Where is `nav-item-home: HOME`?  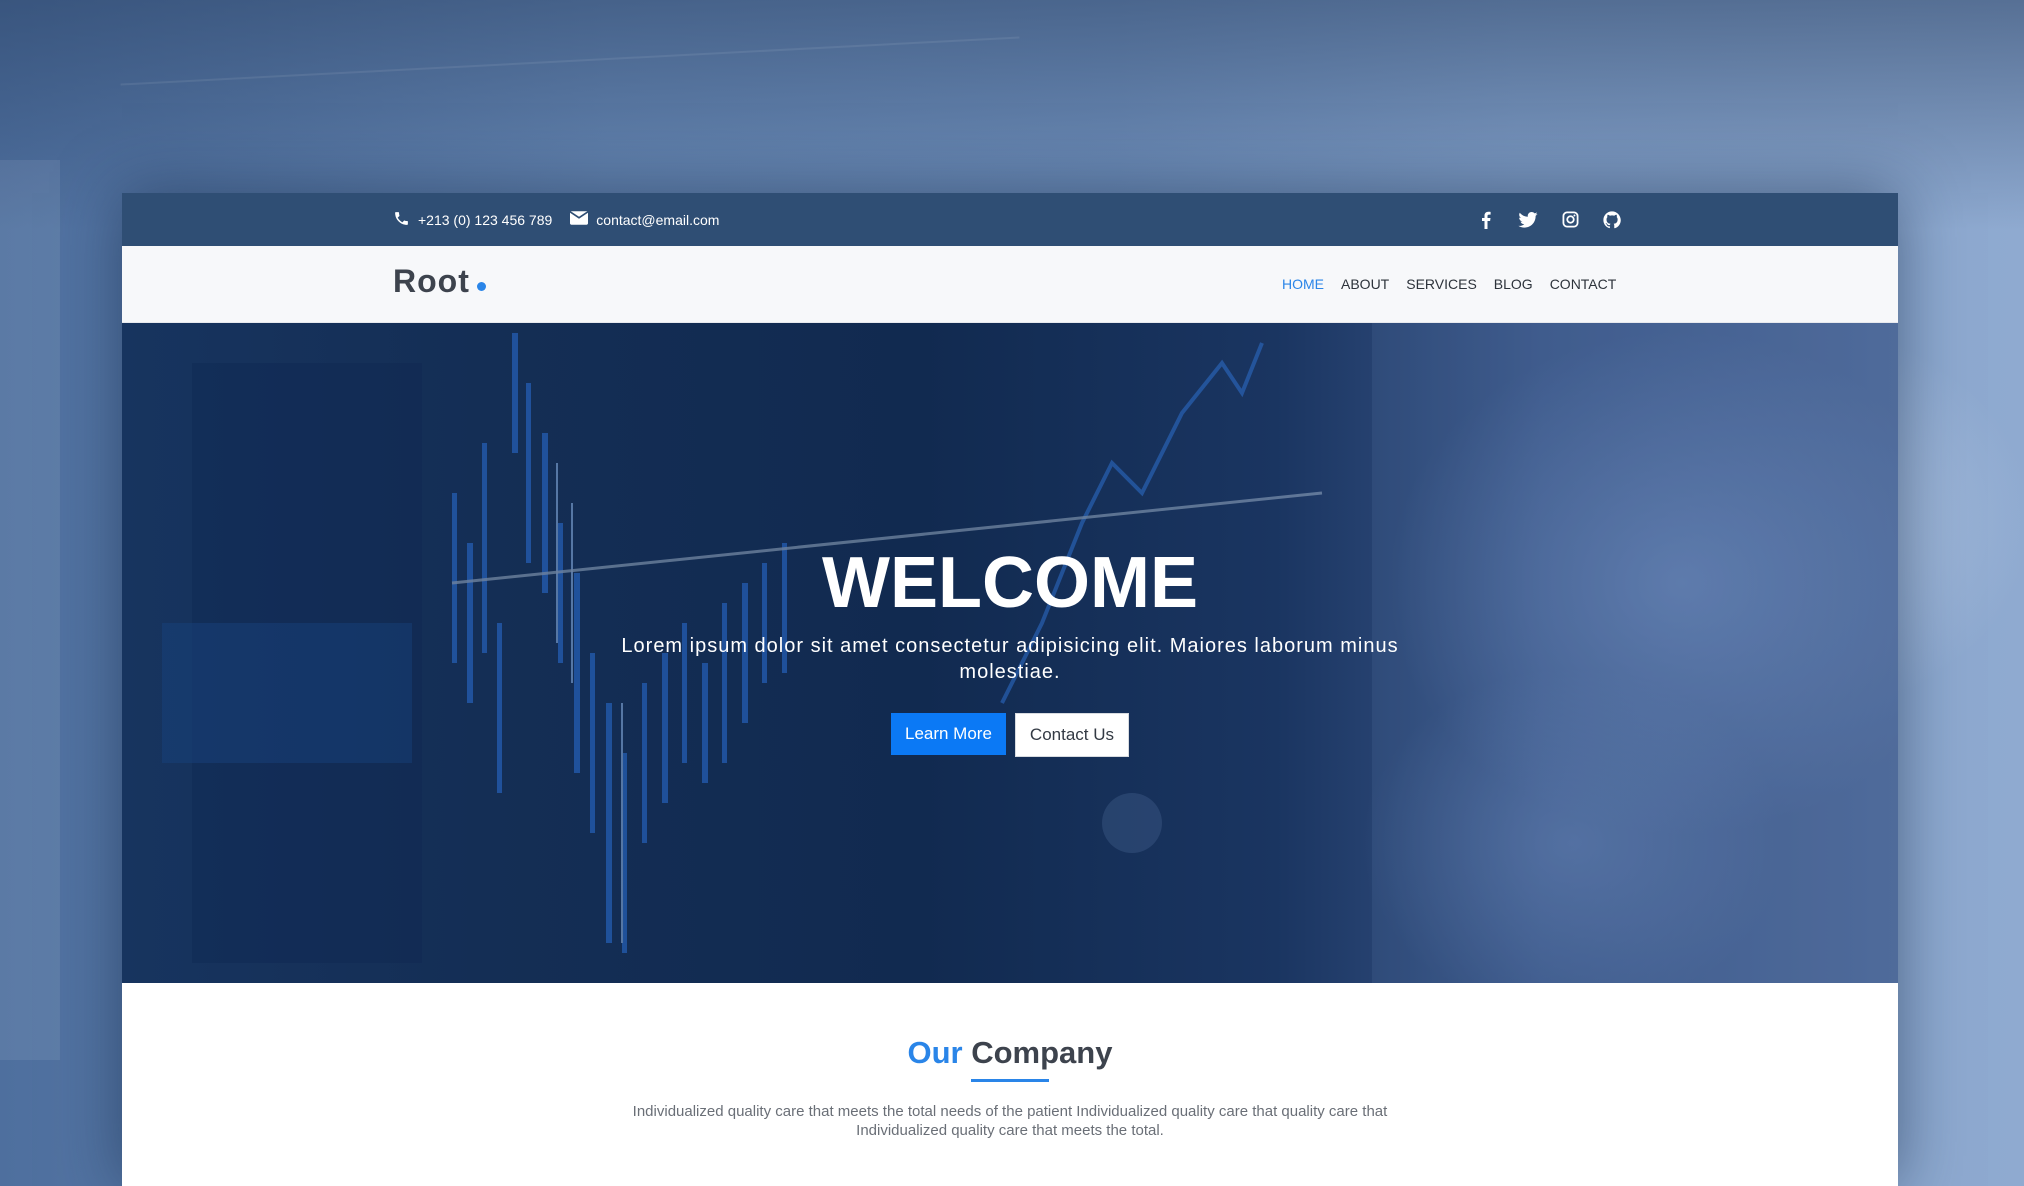 nav-item-home: HOME is located at coordinates (1303, 284).